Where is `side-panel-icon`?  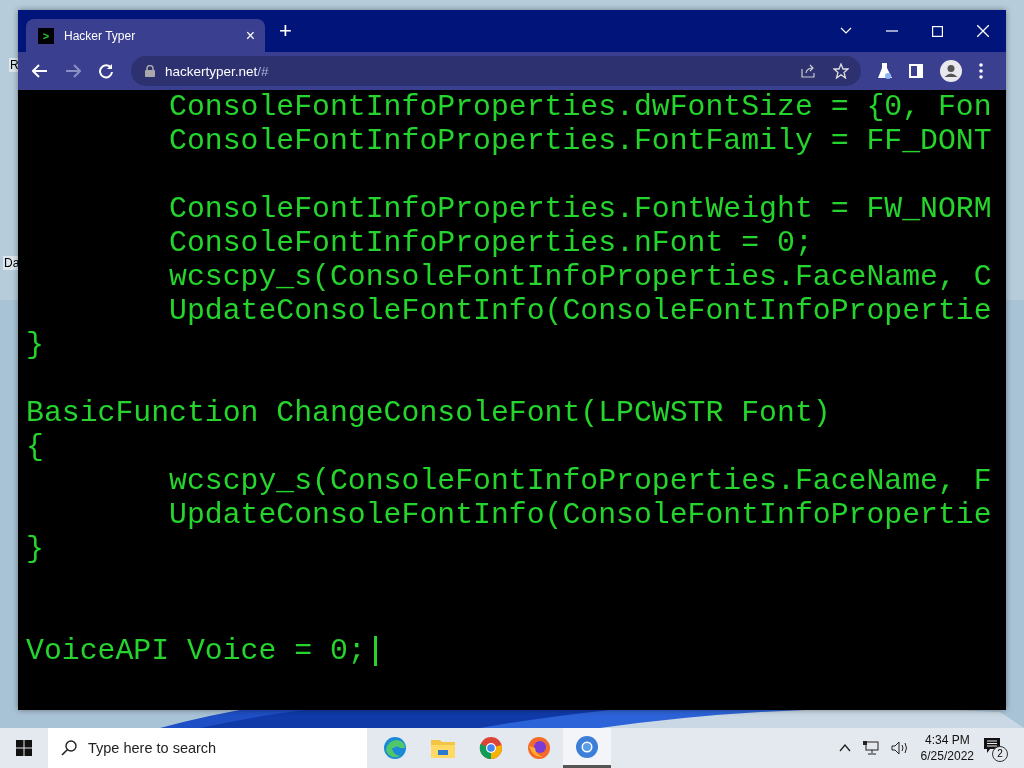
side-panel-icon is located at coordinates (916, 71).